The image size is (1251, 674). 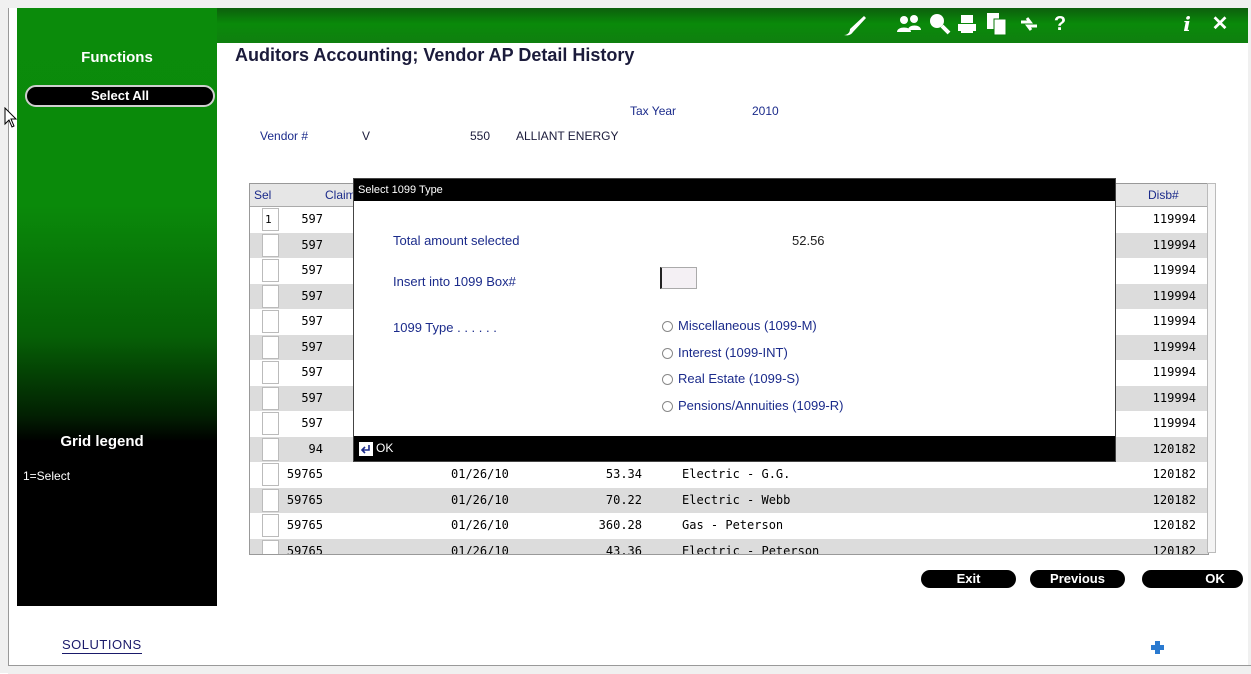 I want to click on description-cell: Electric - Peterson, so click(x=751, y=549).